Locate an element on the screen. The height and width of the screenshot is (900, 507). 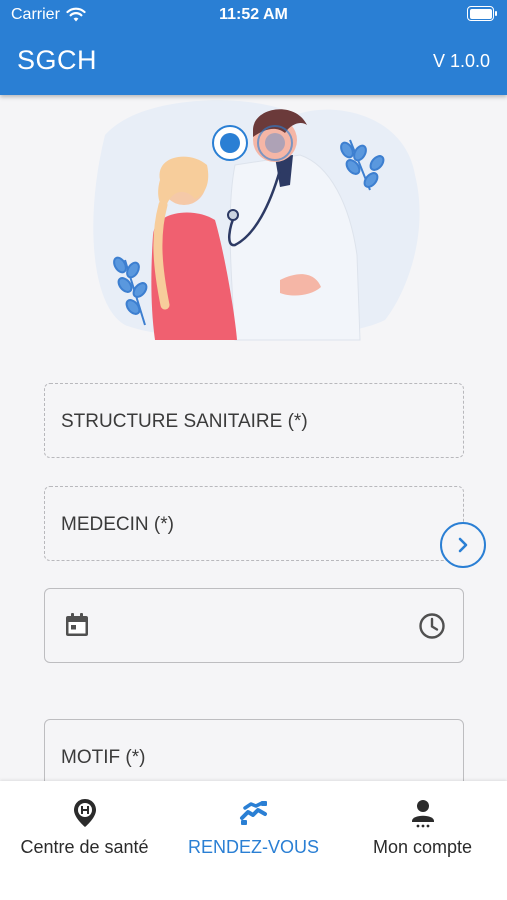
app-title: SGCH is located at coordinates (57, 60).